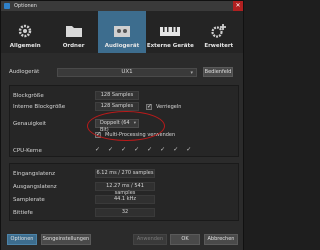  I want to click on audio-device-label: Audiogerät, so click(24, 72).